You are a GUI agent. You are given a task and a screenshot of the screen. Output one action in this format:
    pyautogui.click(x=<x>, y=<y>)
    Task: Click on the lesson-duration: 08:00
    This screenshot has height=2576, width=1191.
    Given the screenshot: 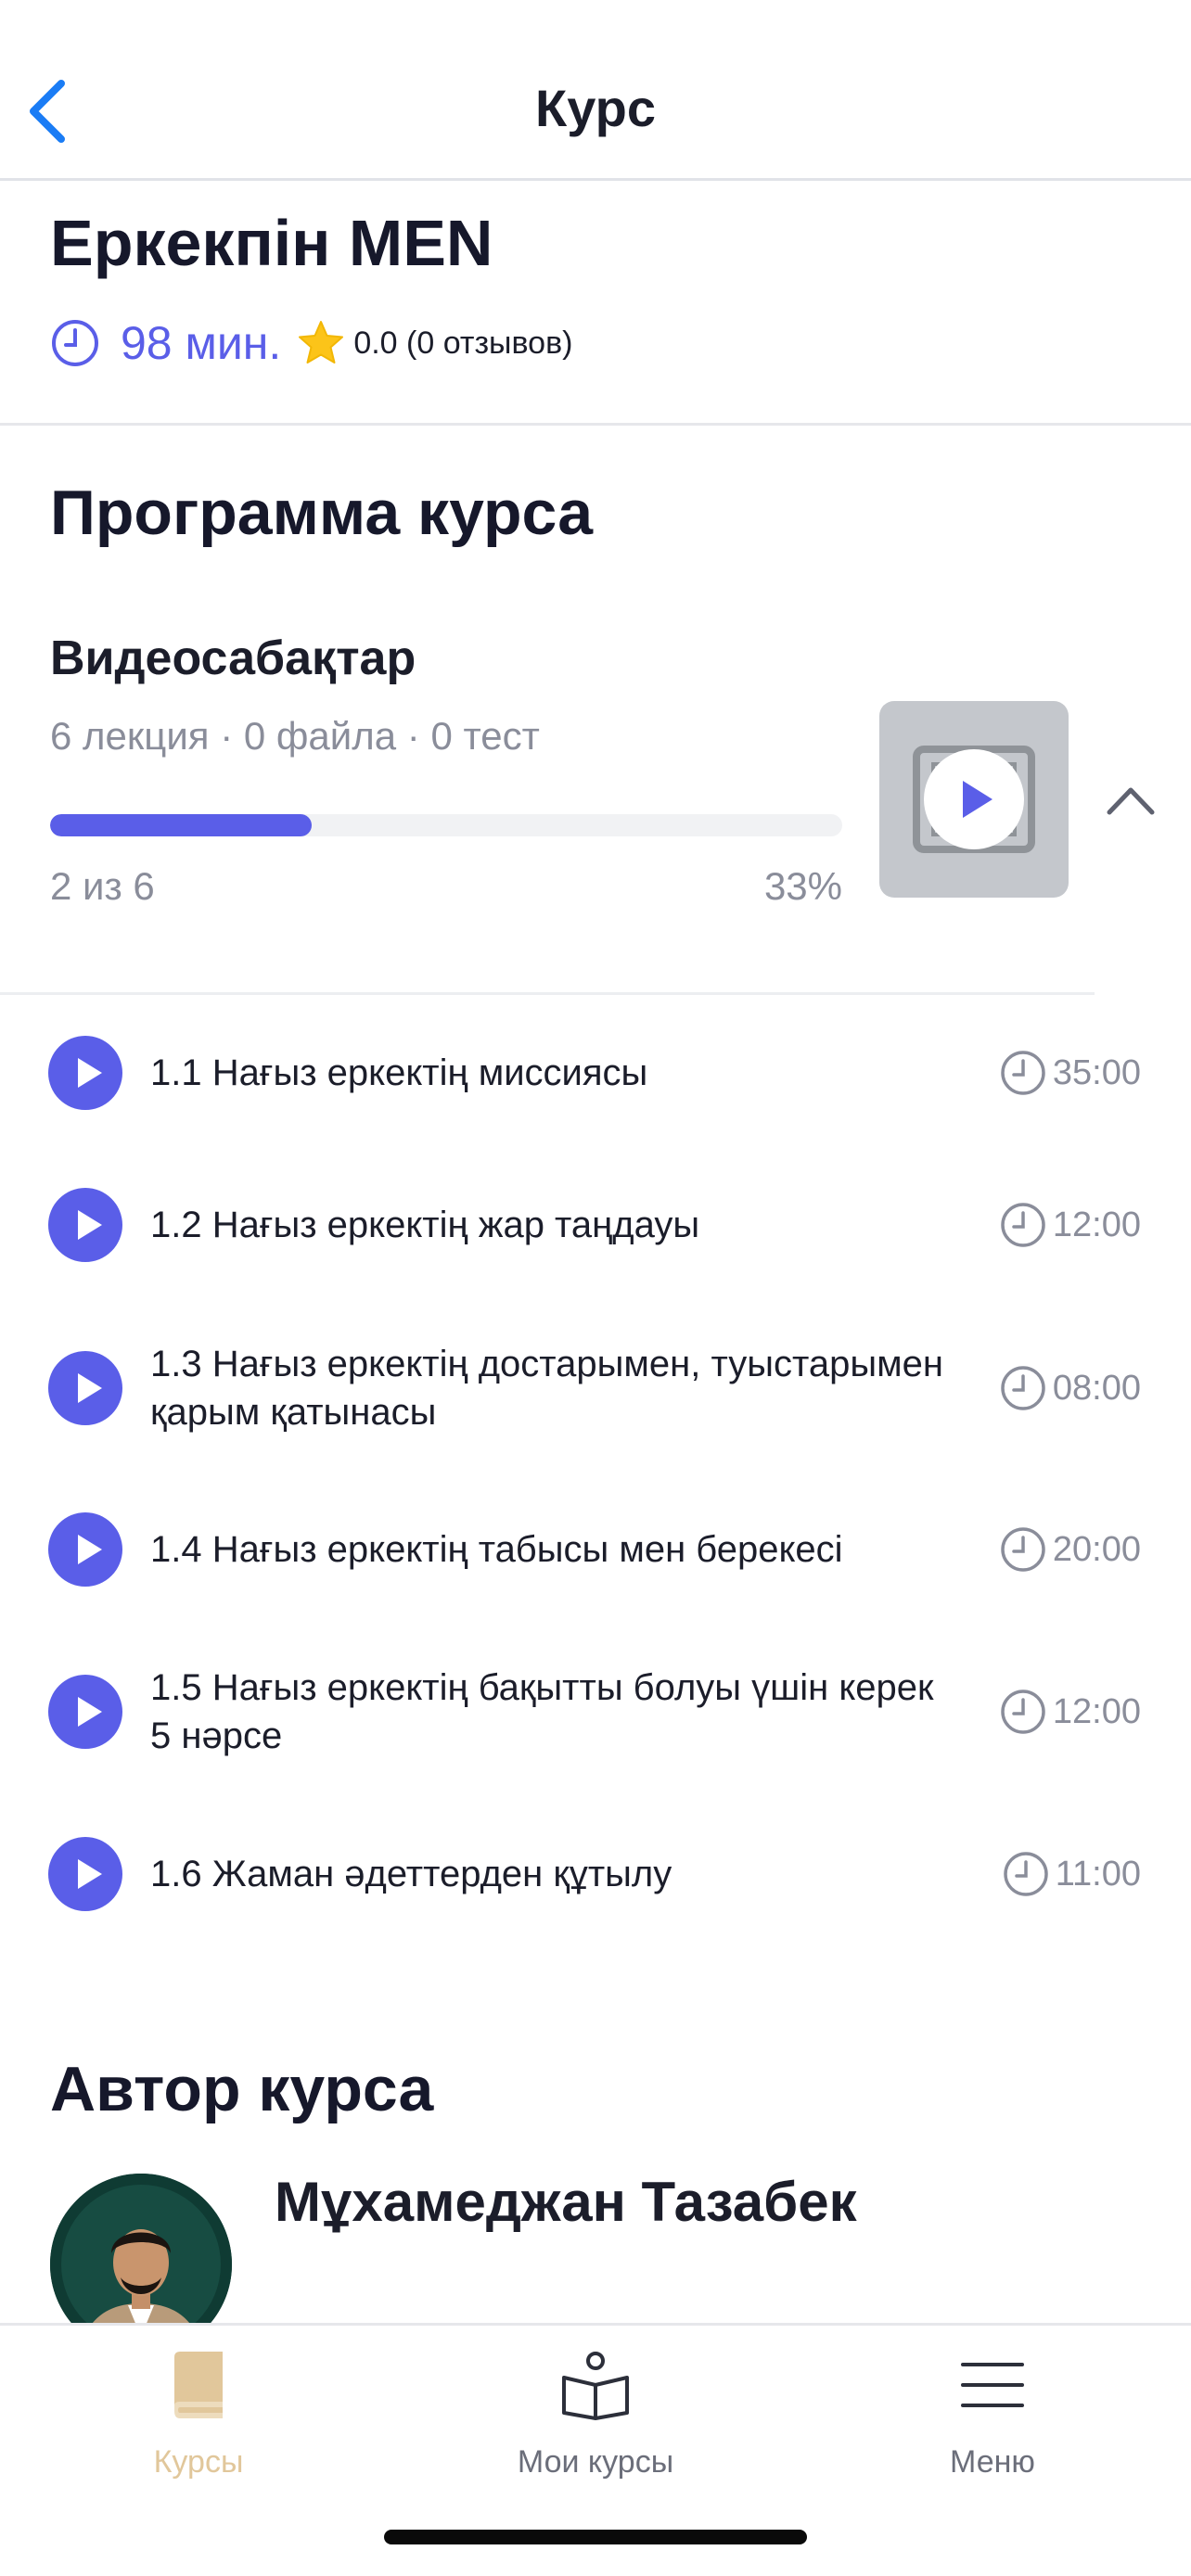 What is the action you would take?
    pyautogui.click(x=1070, y=1388)
    